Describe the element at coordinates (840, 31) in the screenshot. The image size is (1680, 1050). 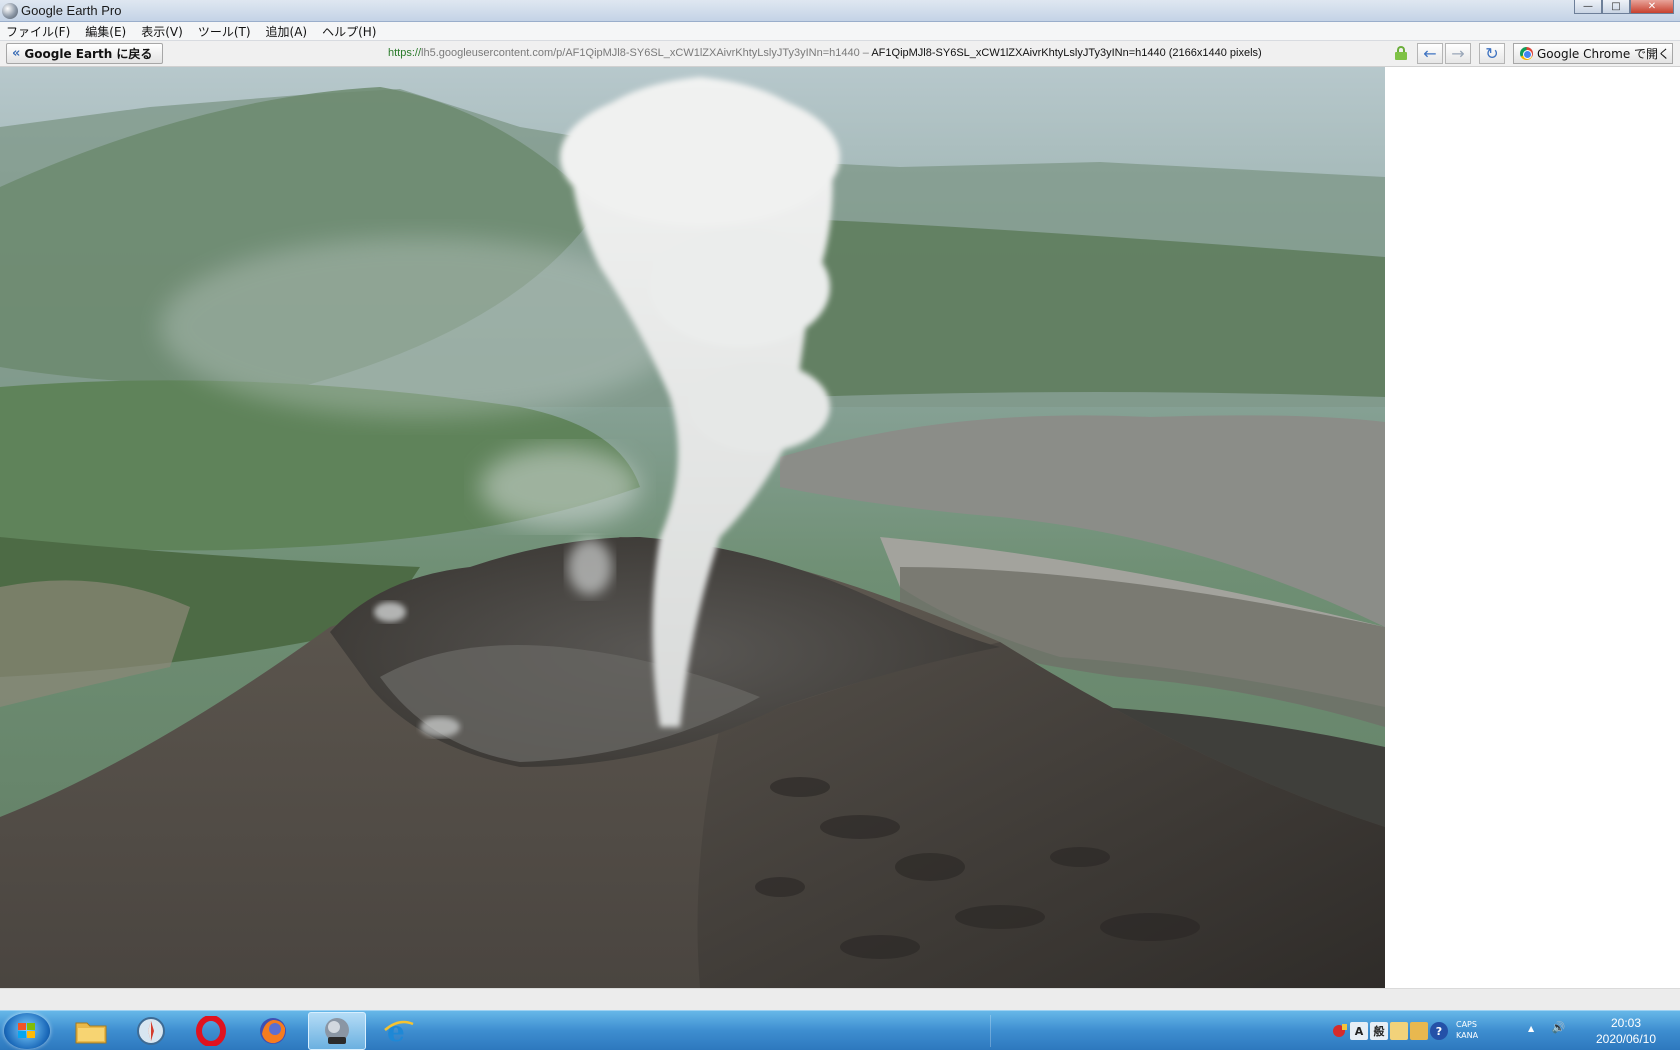
I see `menu-bar: ファイル(F) 編集(E) 表示(V) ツール(T) 追加(A) ヘルプ(H)` at that location.